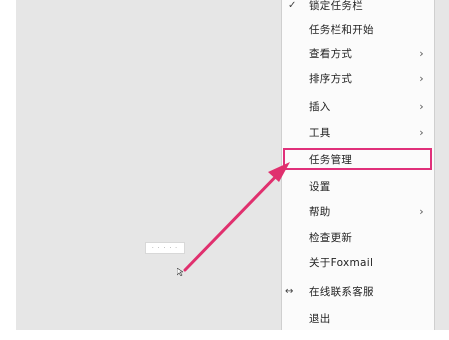 This screenshot has width=449, height=340. Describe the element at coordinates (320, 186) in the screenshot. I see `menu-item-label: 设置` at that location.